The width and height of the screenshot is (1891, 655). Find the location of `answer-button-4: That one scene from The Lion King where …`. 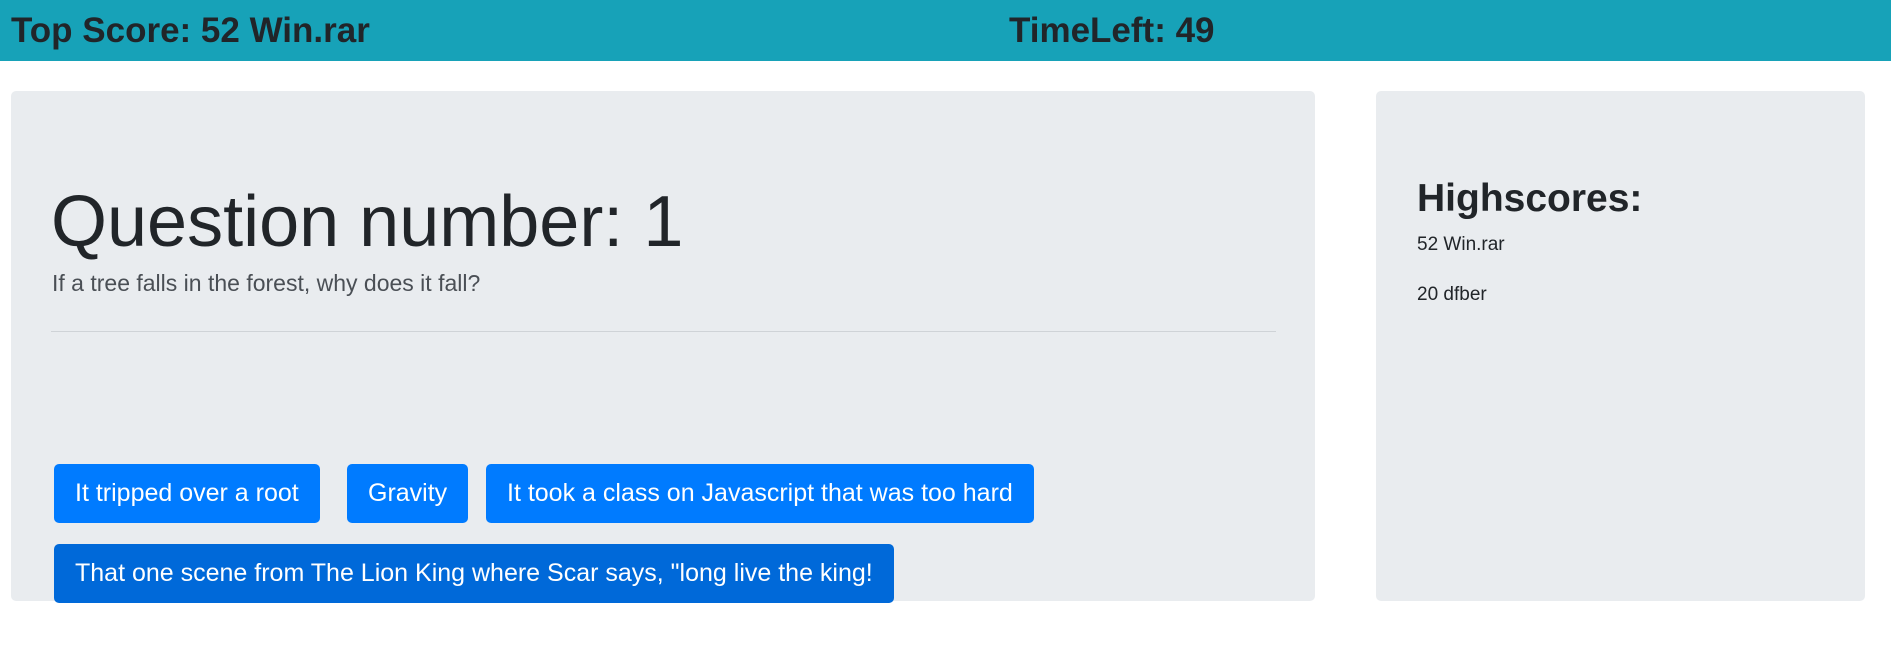

answer-button-4: That one scene from The Lion King where … is located at coordinates (474, 573).